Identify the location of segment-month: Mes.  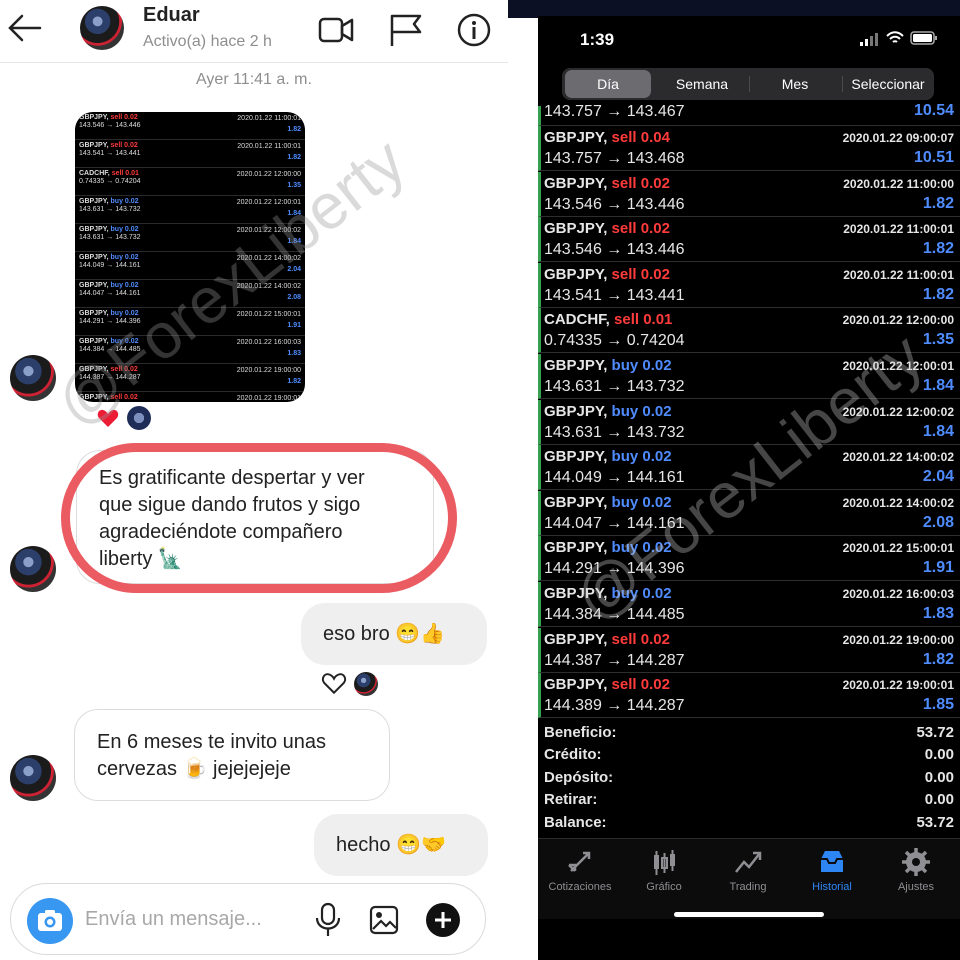
(795, 84).